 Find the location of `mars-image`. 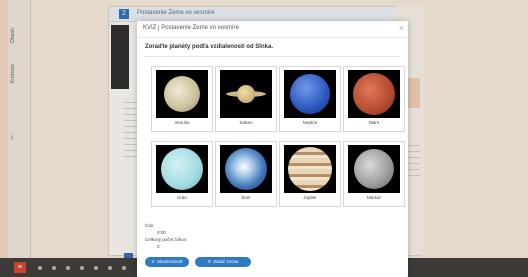

mars-image is located at coordinates (374, 94).